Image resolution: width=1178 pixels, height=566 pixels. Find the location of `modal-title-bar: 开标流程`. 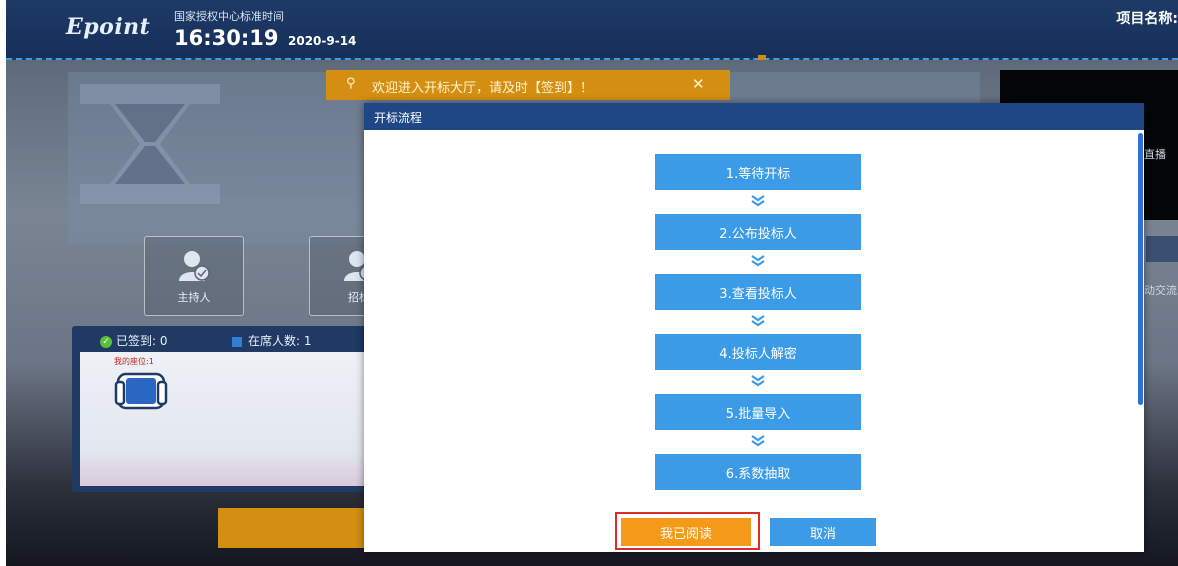

modal-title-bar: 开标流程 is located at coordinates (754, 116).